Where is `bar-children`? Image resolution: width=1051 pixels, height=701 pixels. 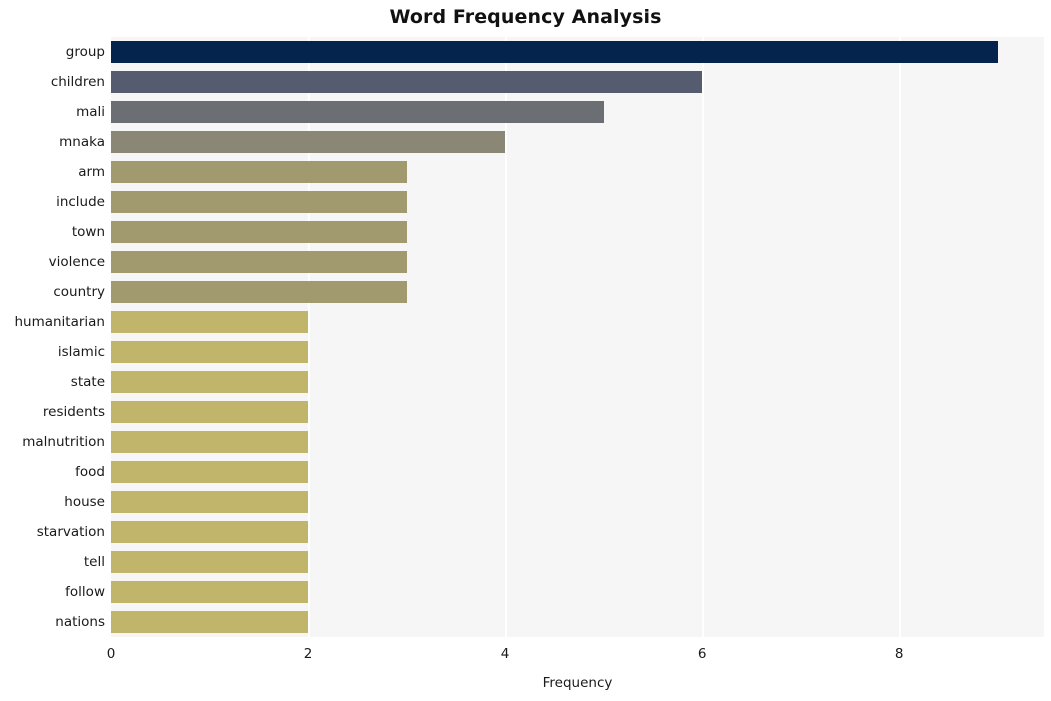
bar-children is located at coordinates (407, 82).